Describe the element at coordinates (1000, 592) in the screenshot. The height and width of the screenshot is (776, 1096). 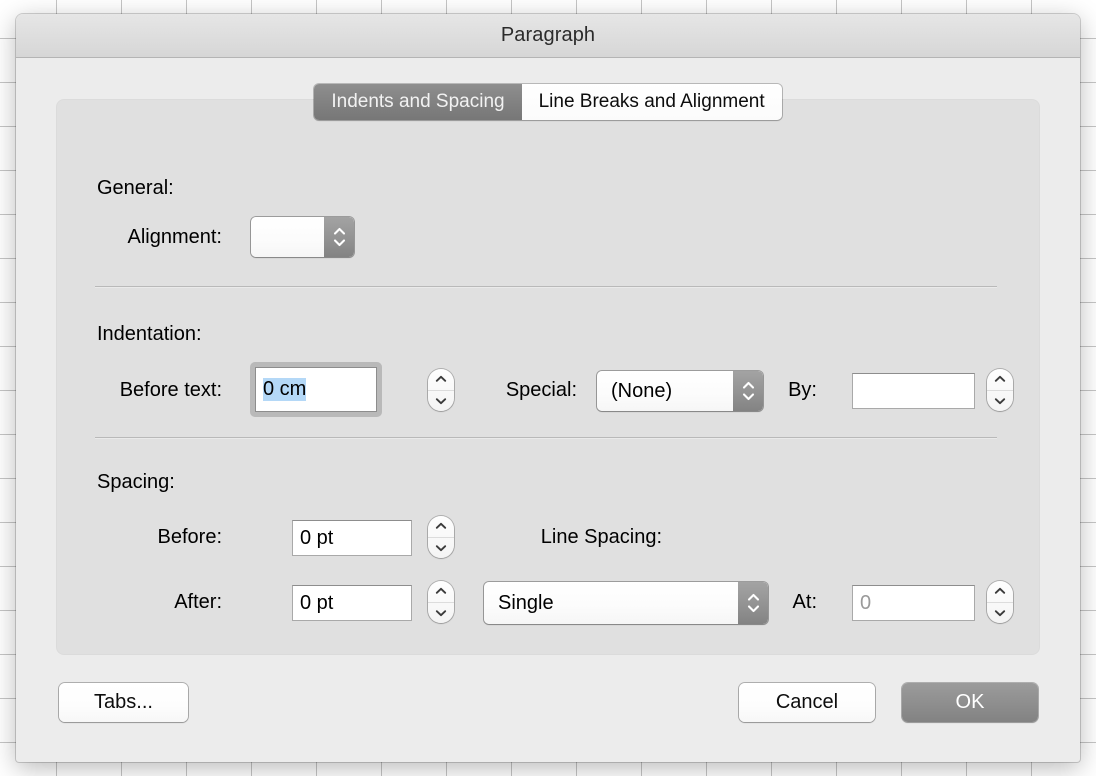
I see `at-stepper-up-icon` at that location.